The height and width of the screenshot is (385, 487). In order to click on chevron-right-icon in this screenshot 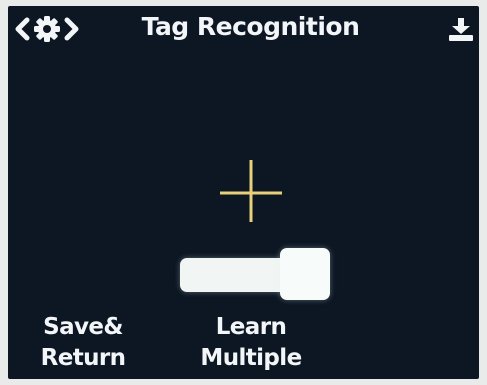, I will do `click(72, 29)`.